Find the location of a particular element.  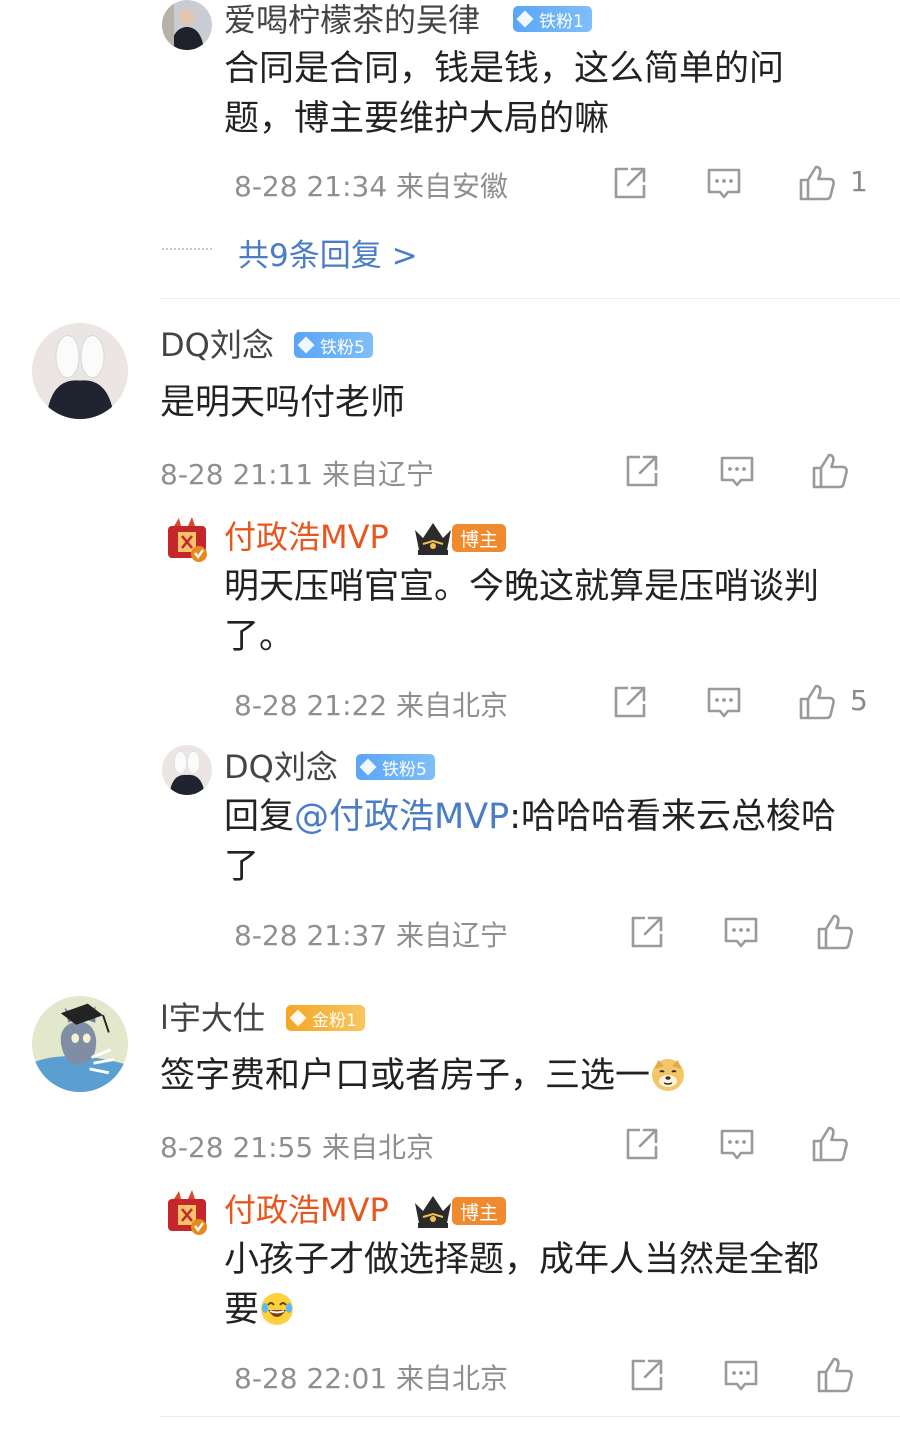

mention-link: @付政浩MVP is located at coordinates (401, 817).